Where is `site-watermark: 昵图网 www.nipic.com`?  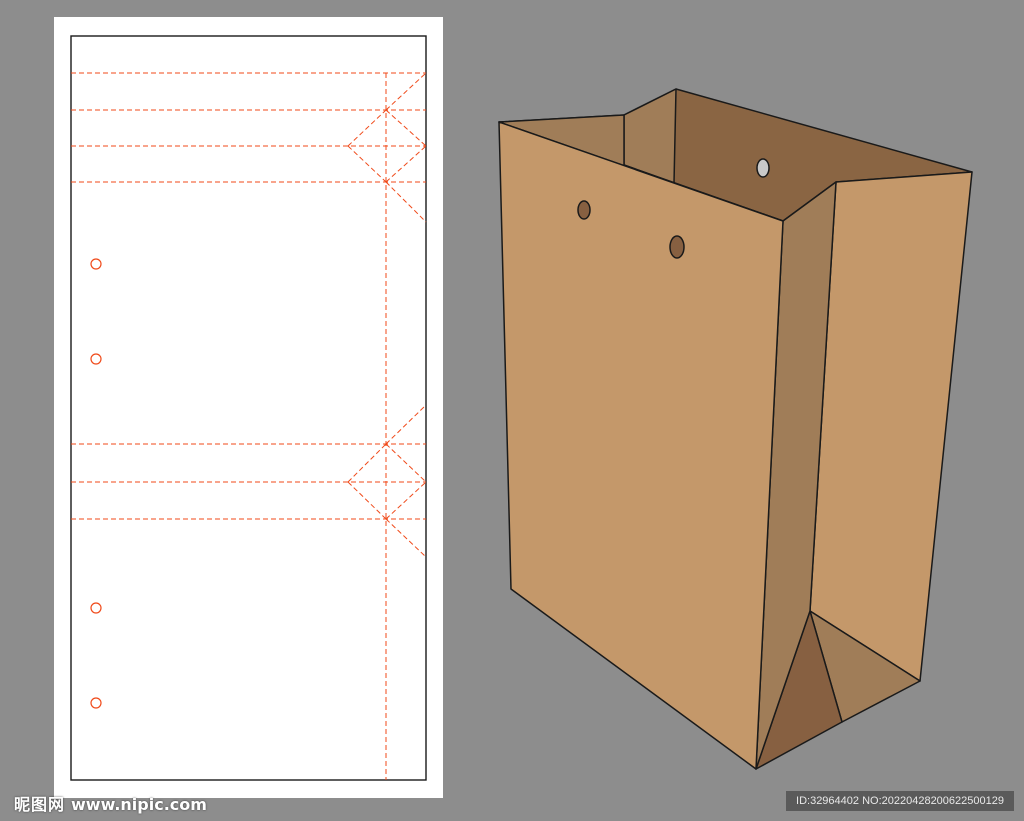 site-watermark: 昵图网 www.nipic.com is located at coordinates (110, 803).